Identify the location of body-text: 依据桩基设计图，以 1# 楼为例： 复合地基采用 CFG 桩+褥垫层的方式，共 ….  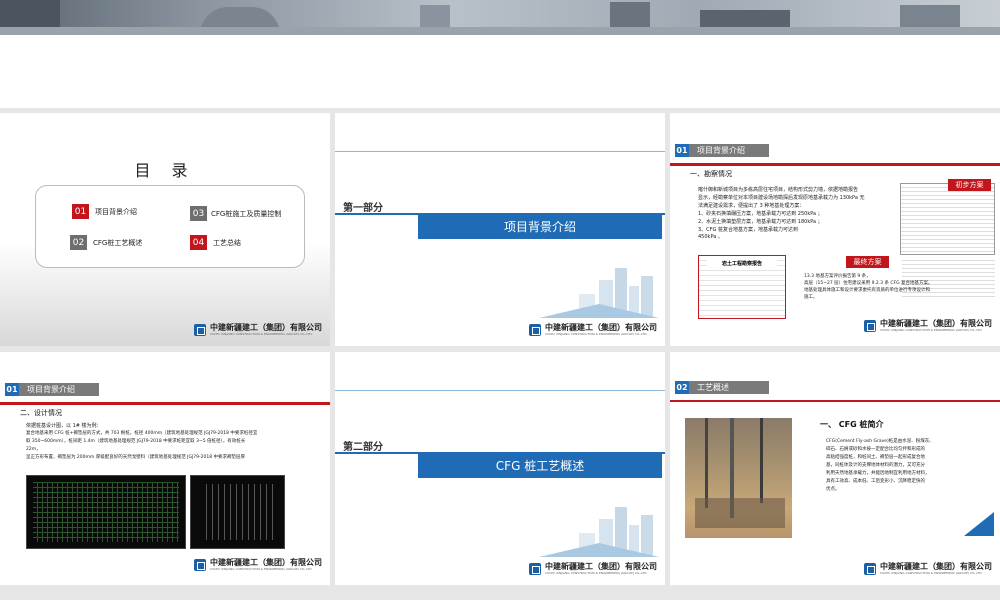
(176, 442).